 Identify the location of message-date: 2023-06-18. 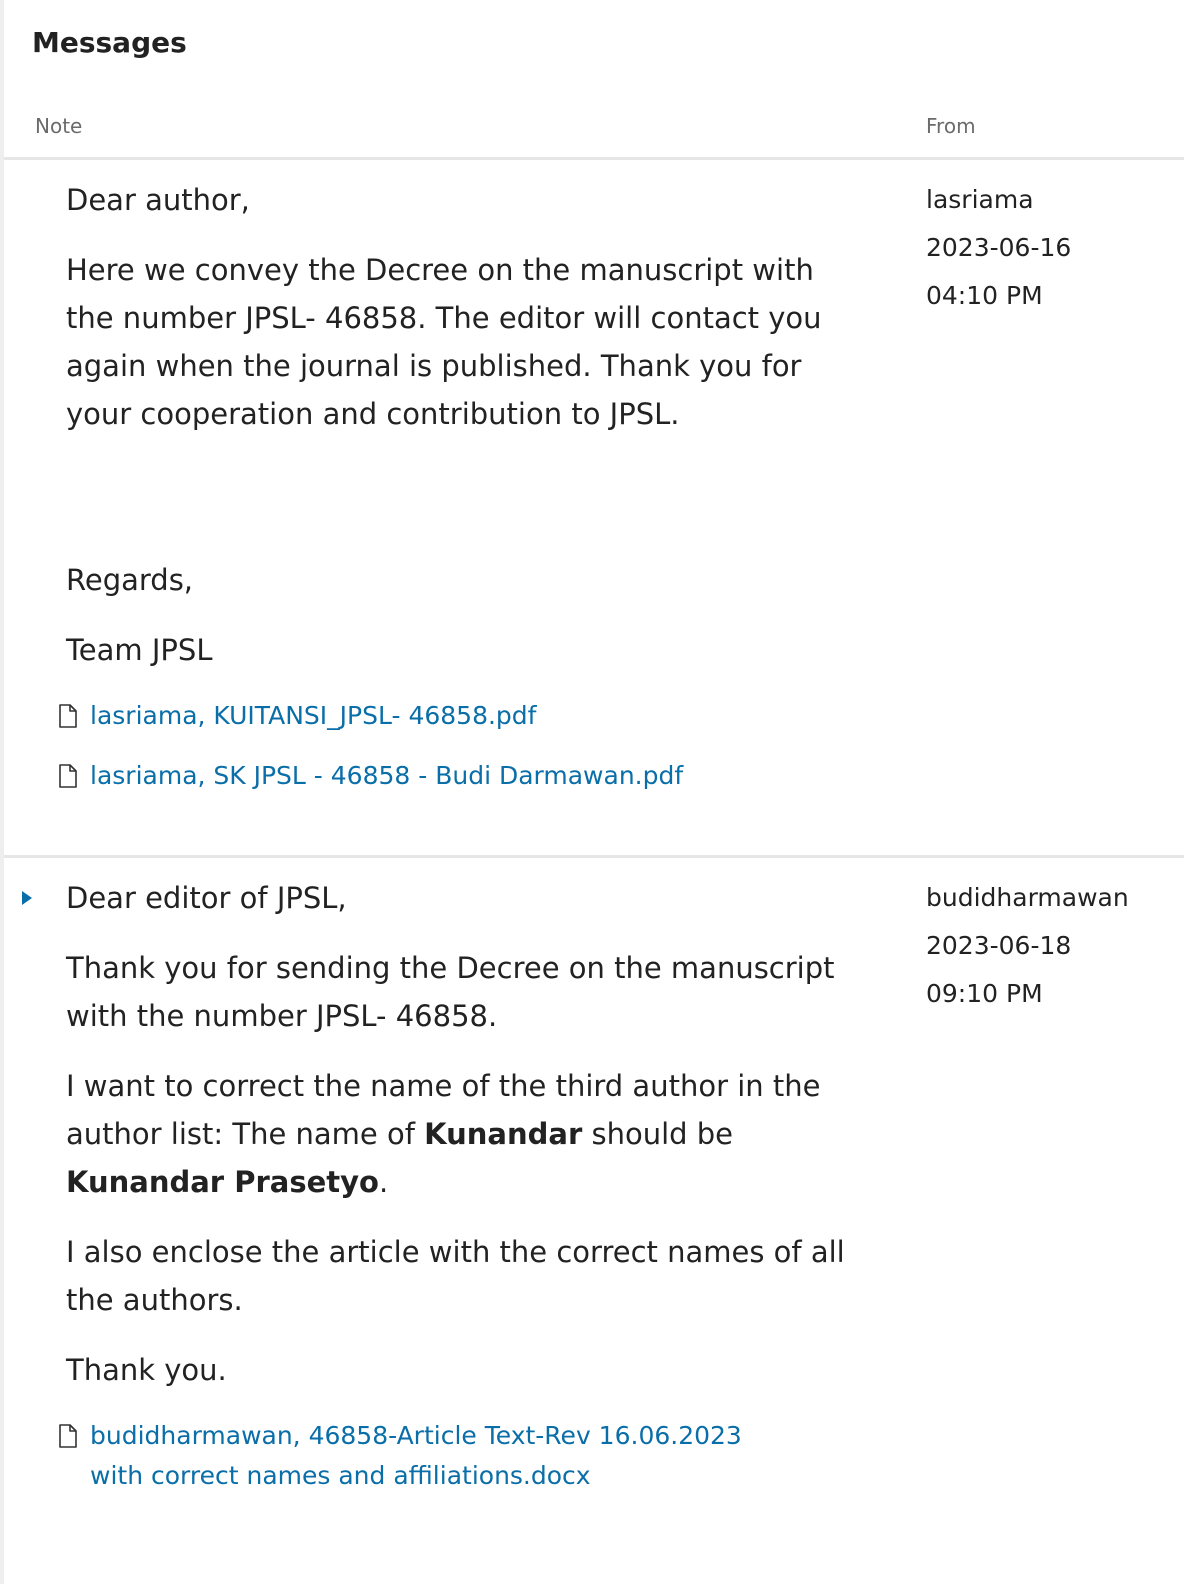
(999, 945).